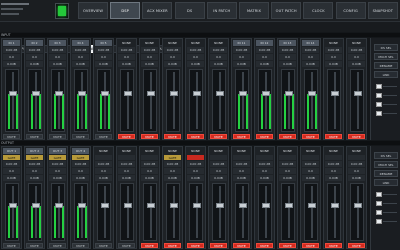  I want to click on channel-name: OUT 1, so click(11, 151).